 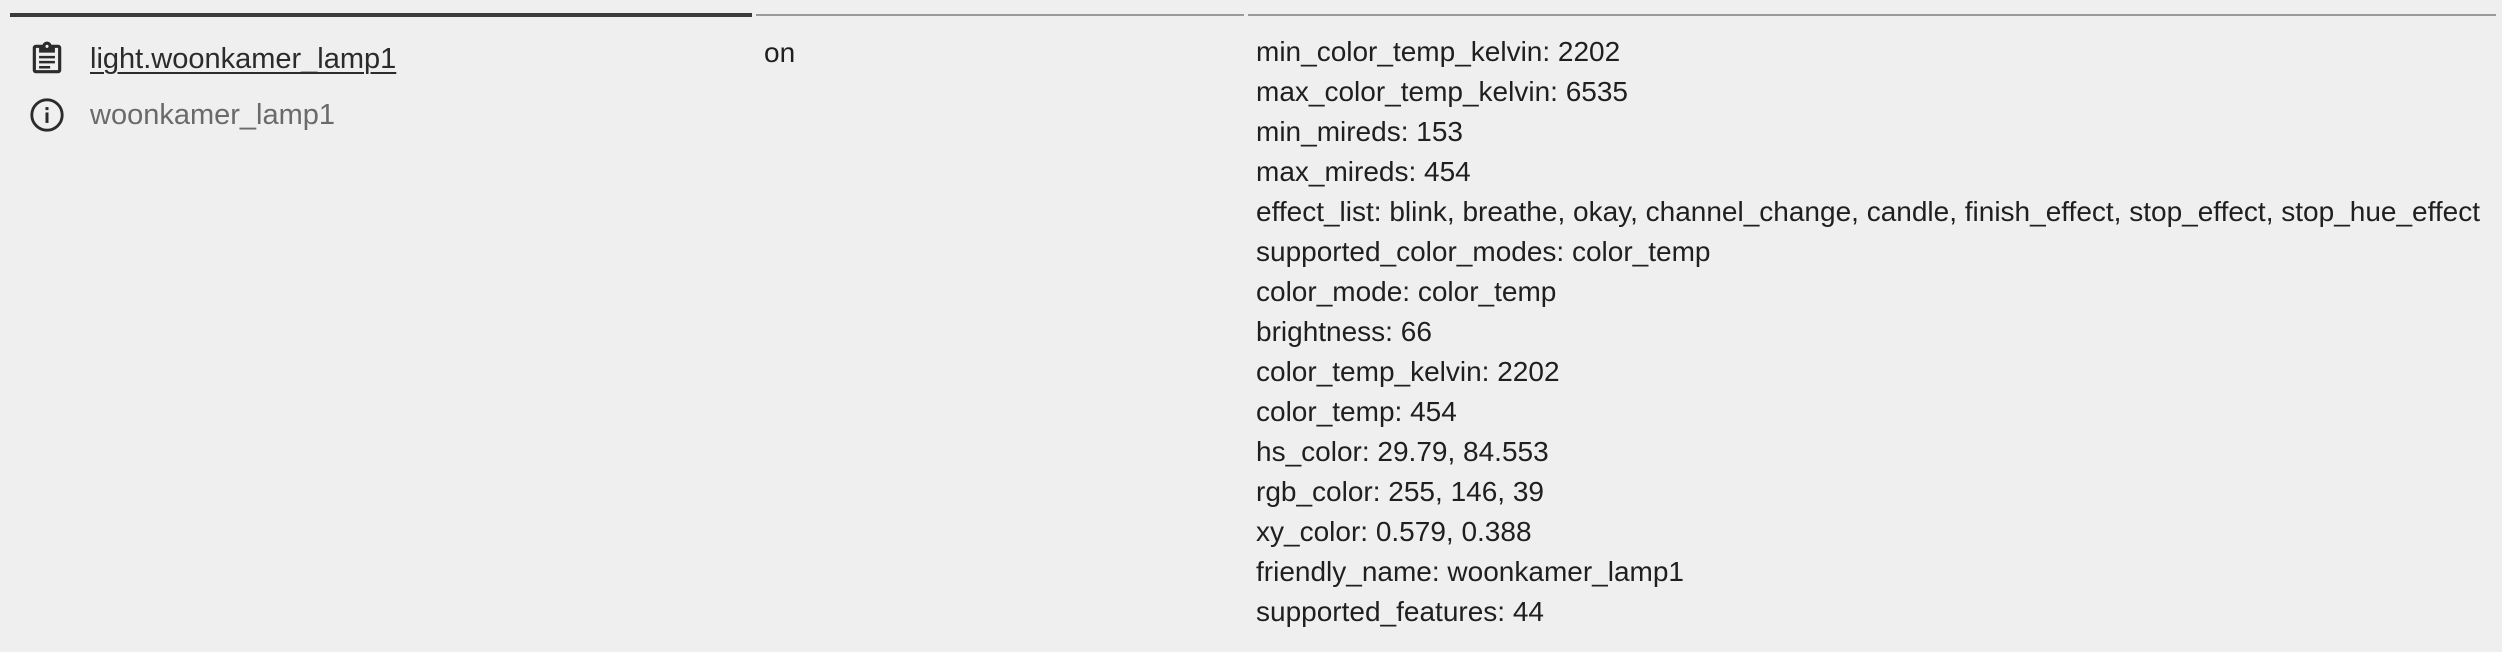 I want to click on attribute-line: supported_features: 44, so click(x=1400, y=611).